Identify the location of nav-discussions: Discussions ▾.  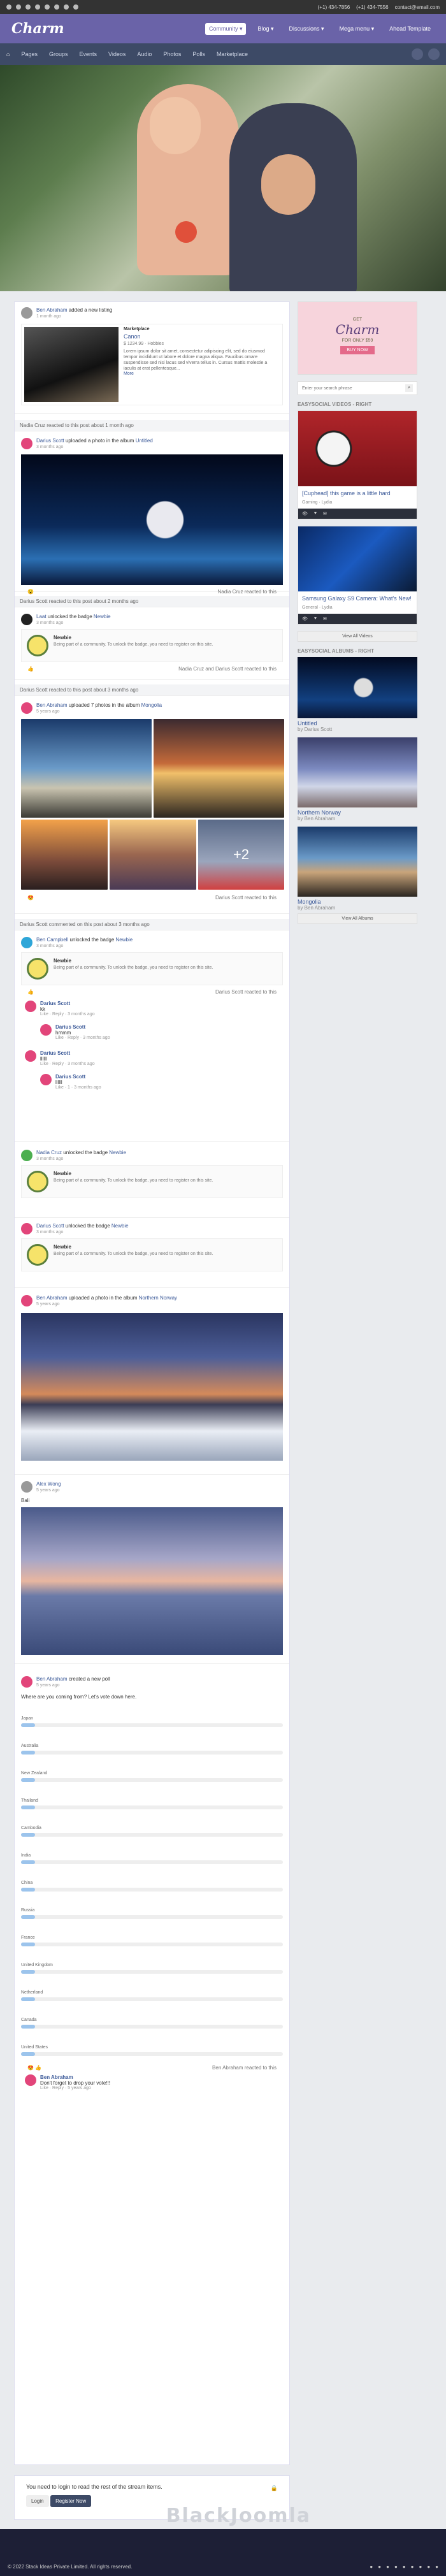
(306, 29).